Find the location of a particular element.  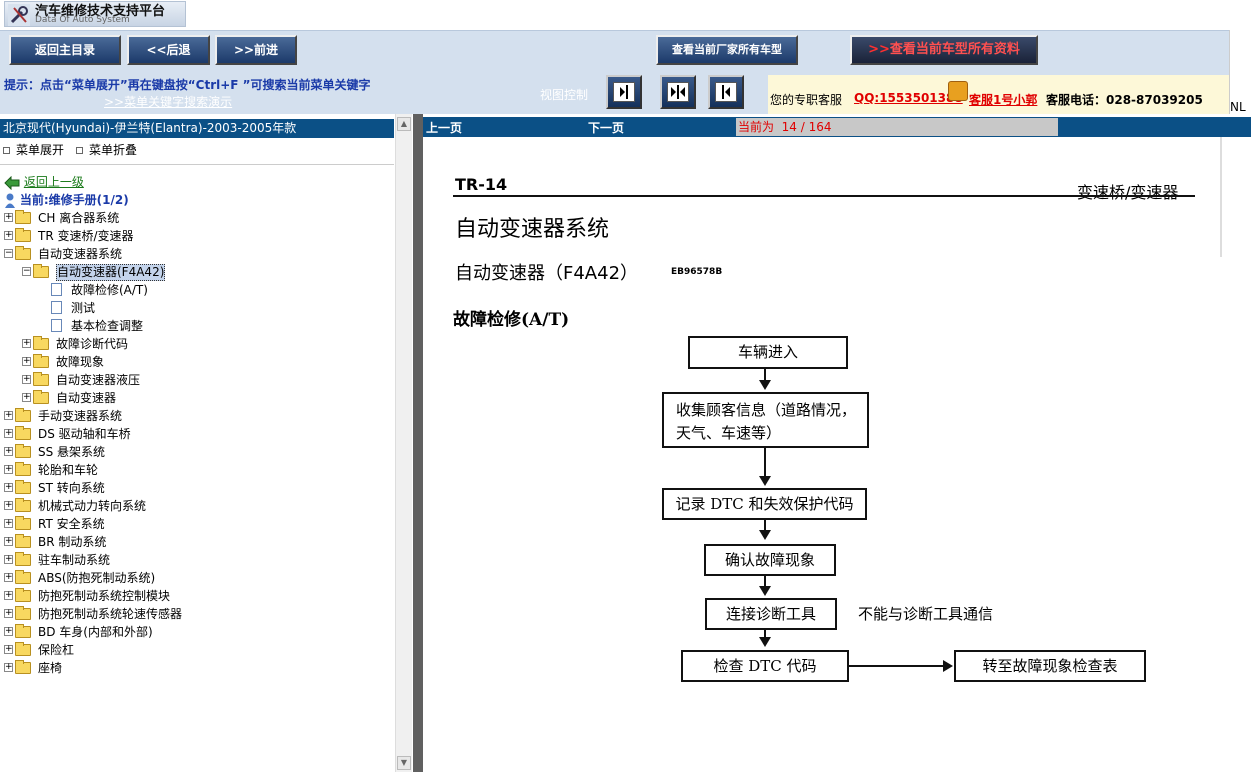

page-indicator-prefix: 当前为 is located at coordinates (756, 127).